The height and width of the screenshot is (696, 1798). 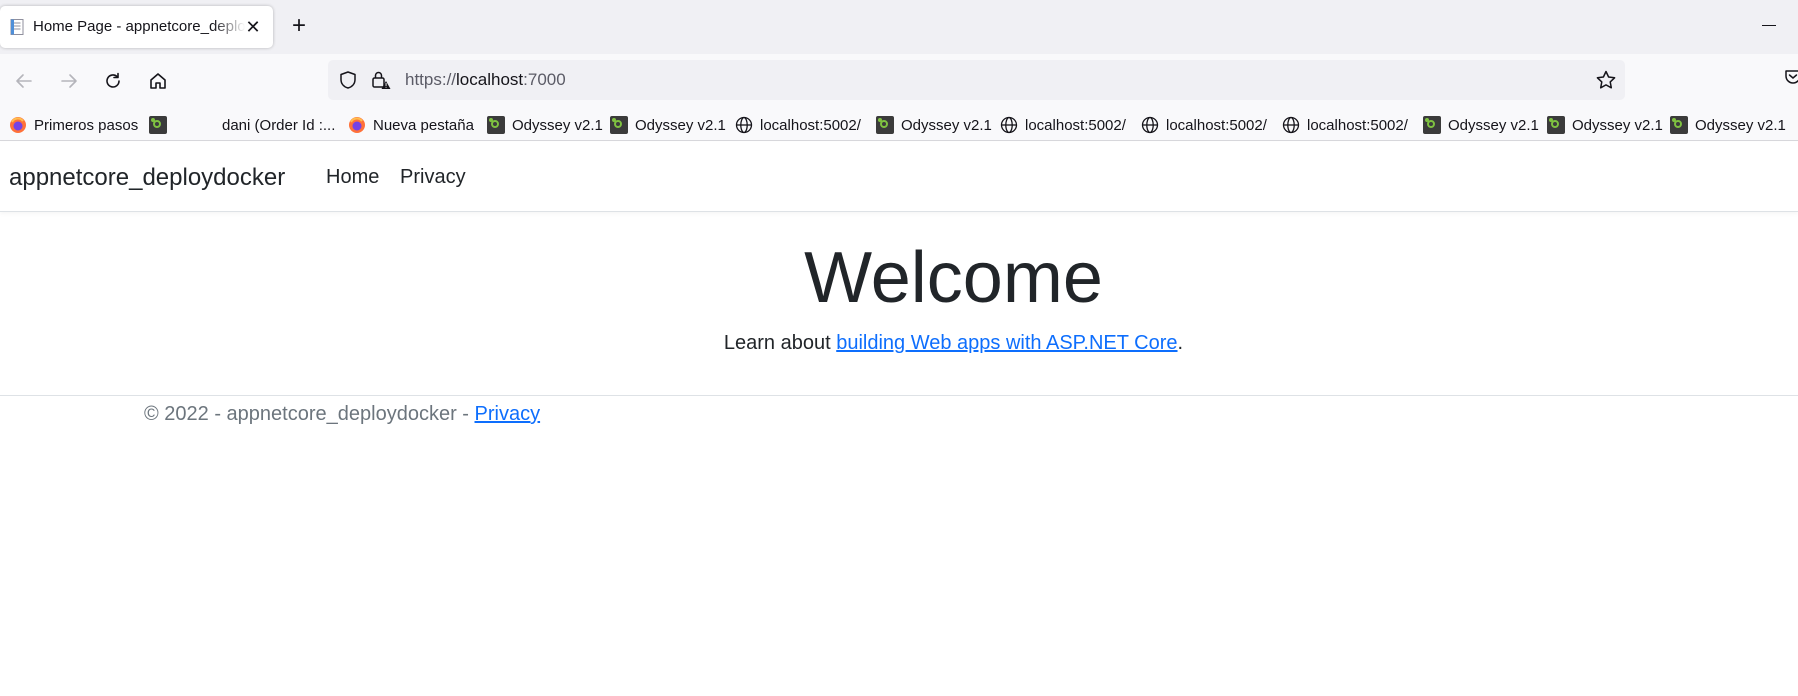 I want to click on reload-icon, so click(x=113, y=80).